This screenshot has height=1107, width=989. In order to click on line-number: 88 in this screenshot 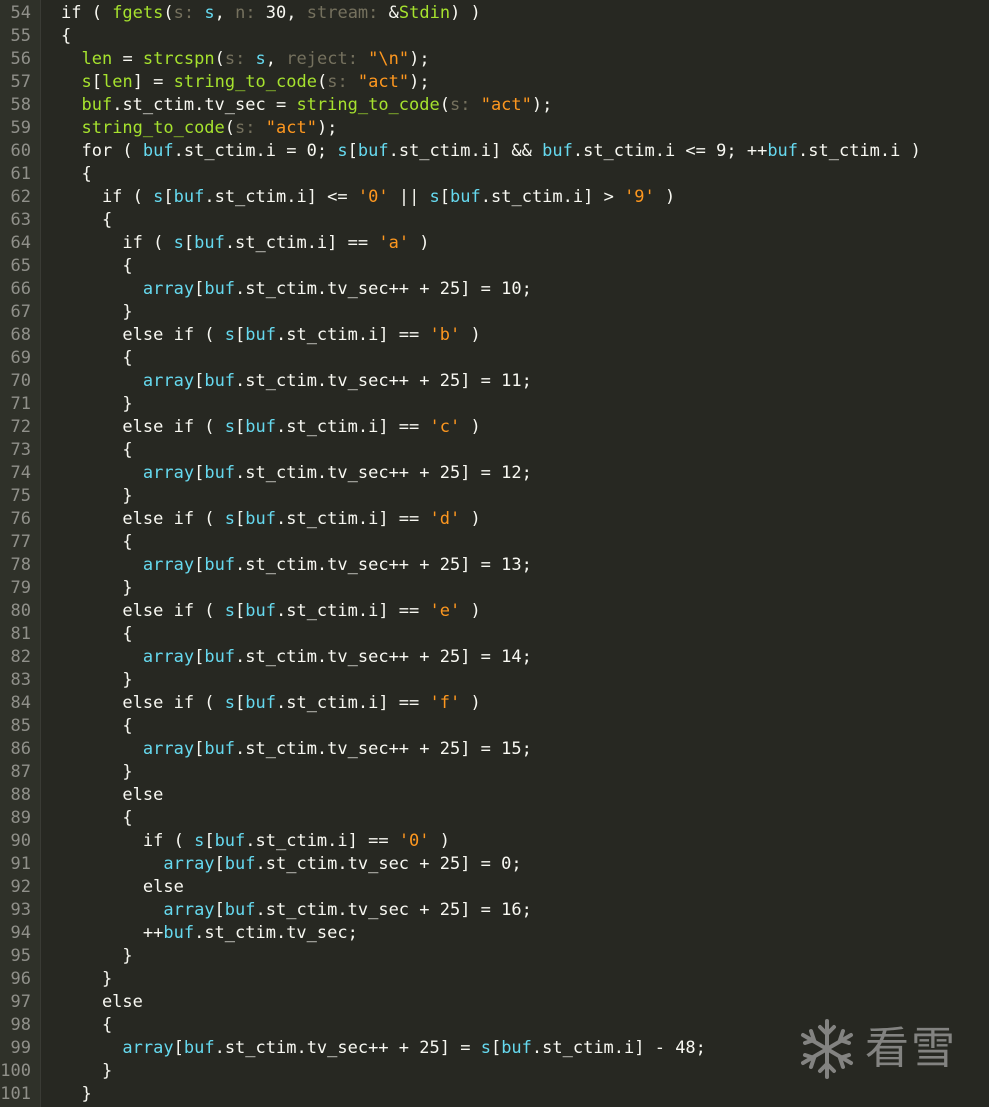, I will do `click(20, 795)`.